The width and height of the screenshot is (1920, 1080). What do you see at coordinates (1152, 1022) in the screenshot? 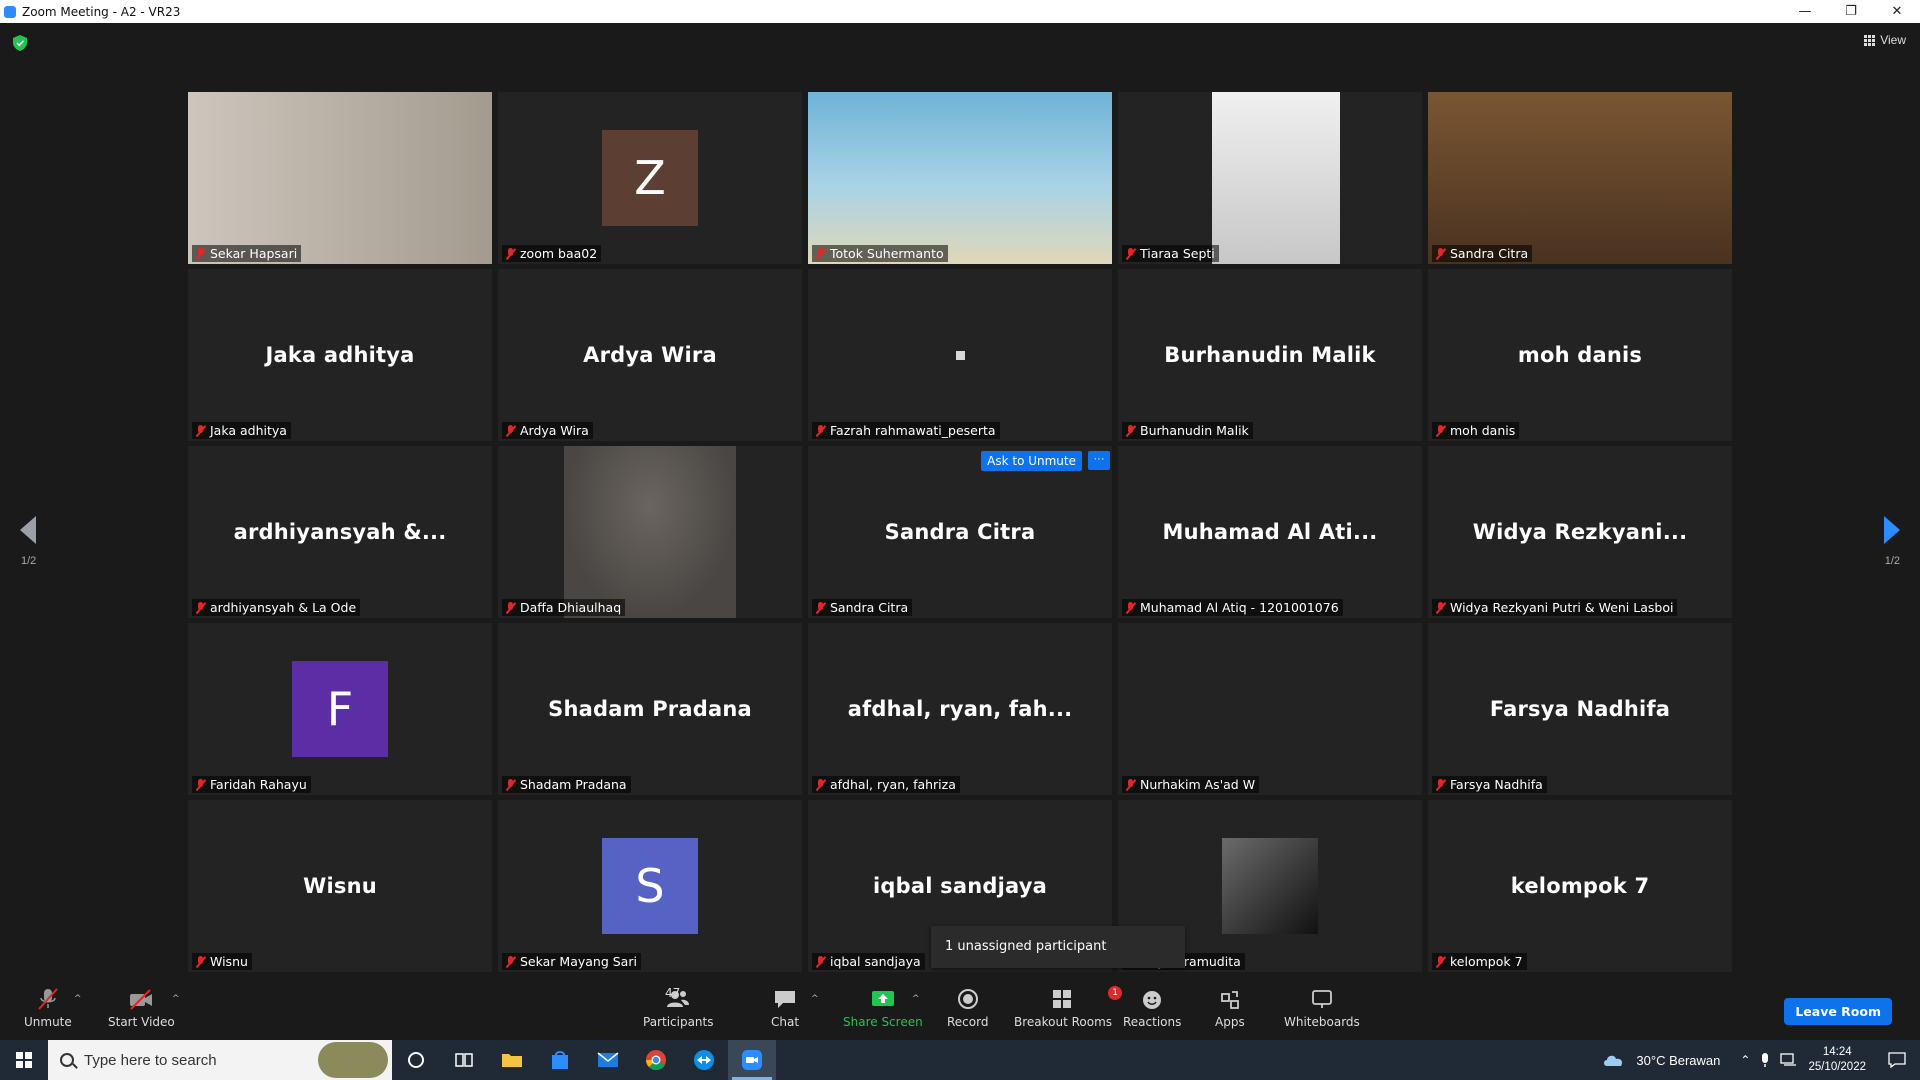
I see `reactions-label: Reactions` at bounding box center [1152, 1022].